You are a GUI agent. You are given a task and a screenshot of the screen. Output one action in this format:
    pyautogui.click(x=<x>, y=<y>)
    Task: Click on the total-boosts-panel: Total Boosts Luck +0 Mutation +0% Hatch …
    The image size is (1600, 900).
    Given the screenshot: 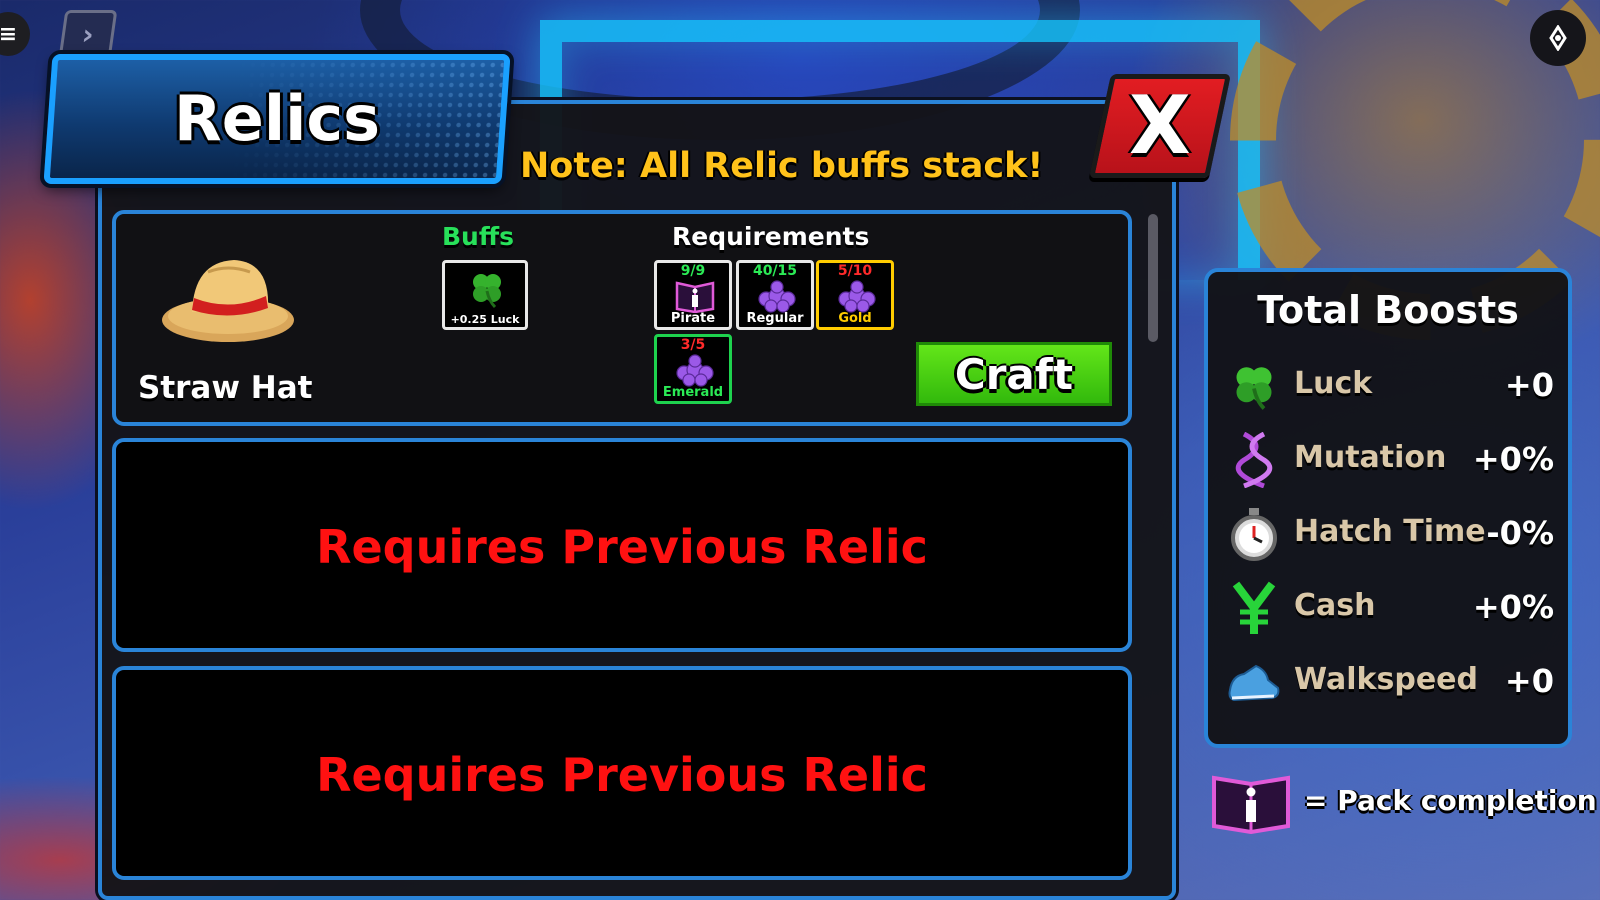 What is the action you would take?
    pyautogui.click(x=1388, y=508)
    